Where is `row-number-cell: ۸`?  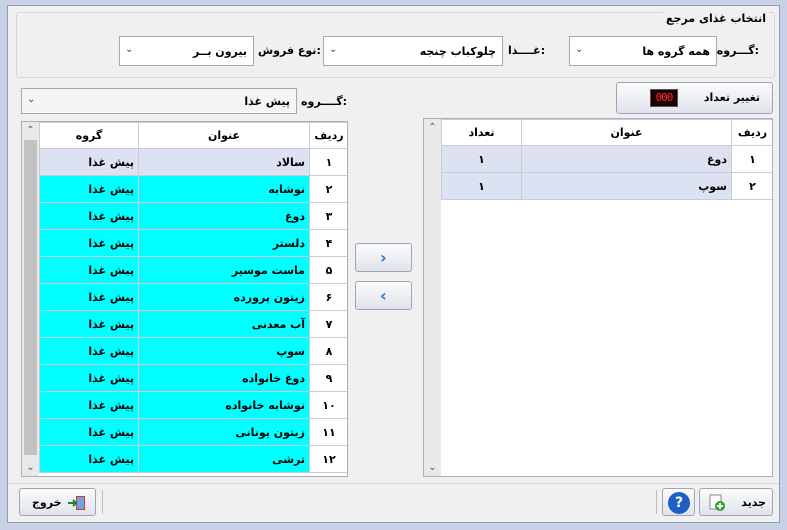 row-number-cell: ۸ is located at coordinates (328, 351).